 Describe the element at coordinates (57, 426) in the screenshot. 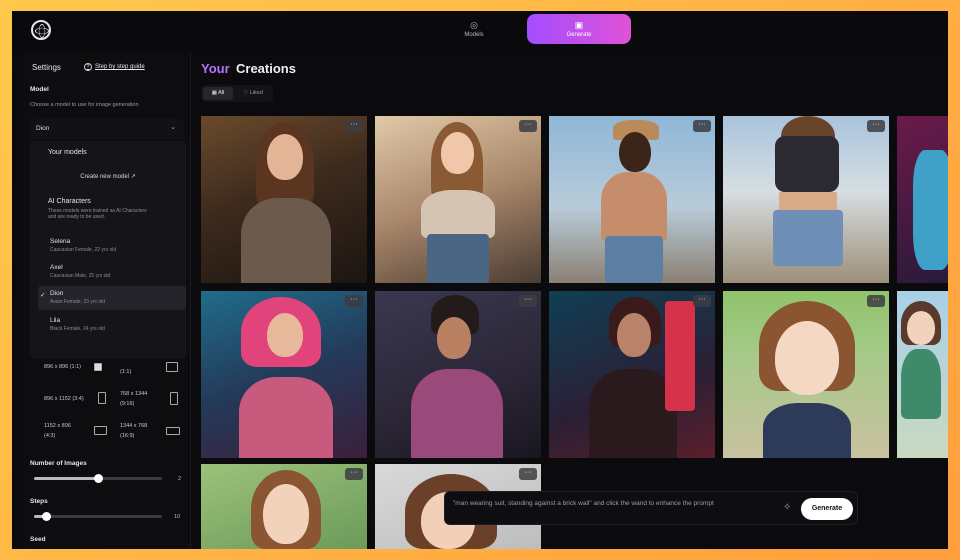

I see `size-option-1152x896: 1152 x 896` at that location.